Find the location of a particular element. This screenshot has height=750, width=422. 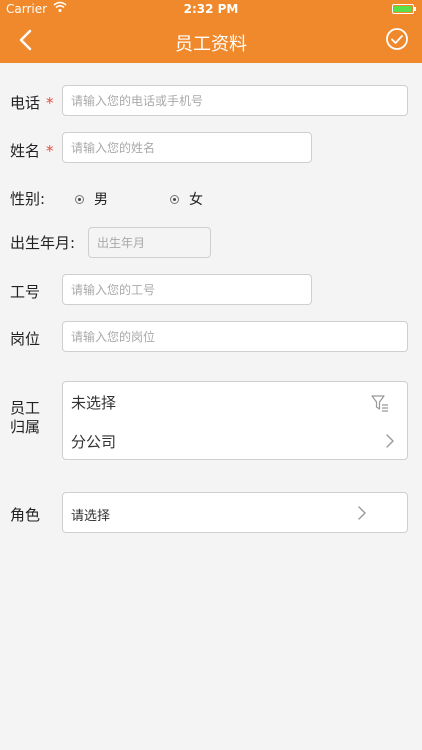

gender-female-radio: 女 is located at coordinates (186, 199).